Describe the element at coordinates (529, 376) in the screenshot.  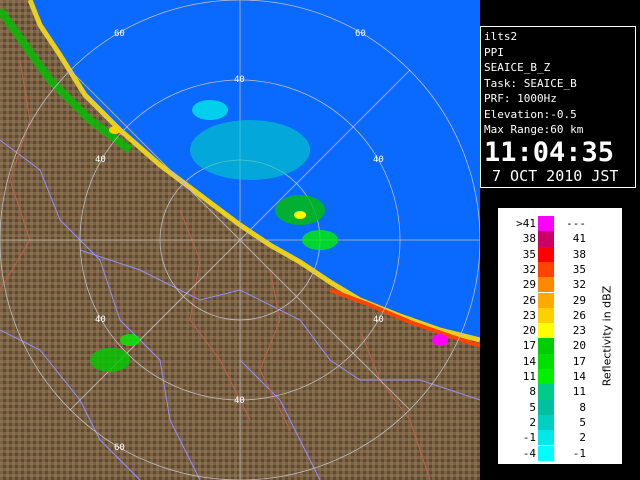
I see `legend-low-value: 11` at that location.